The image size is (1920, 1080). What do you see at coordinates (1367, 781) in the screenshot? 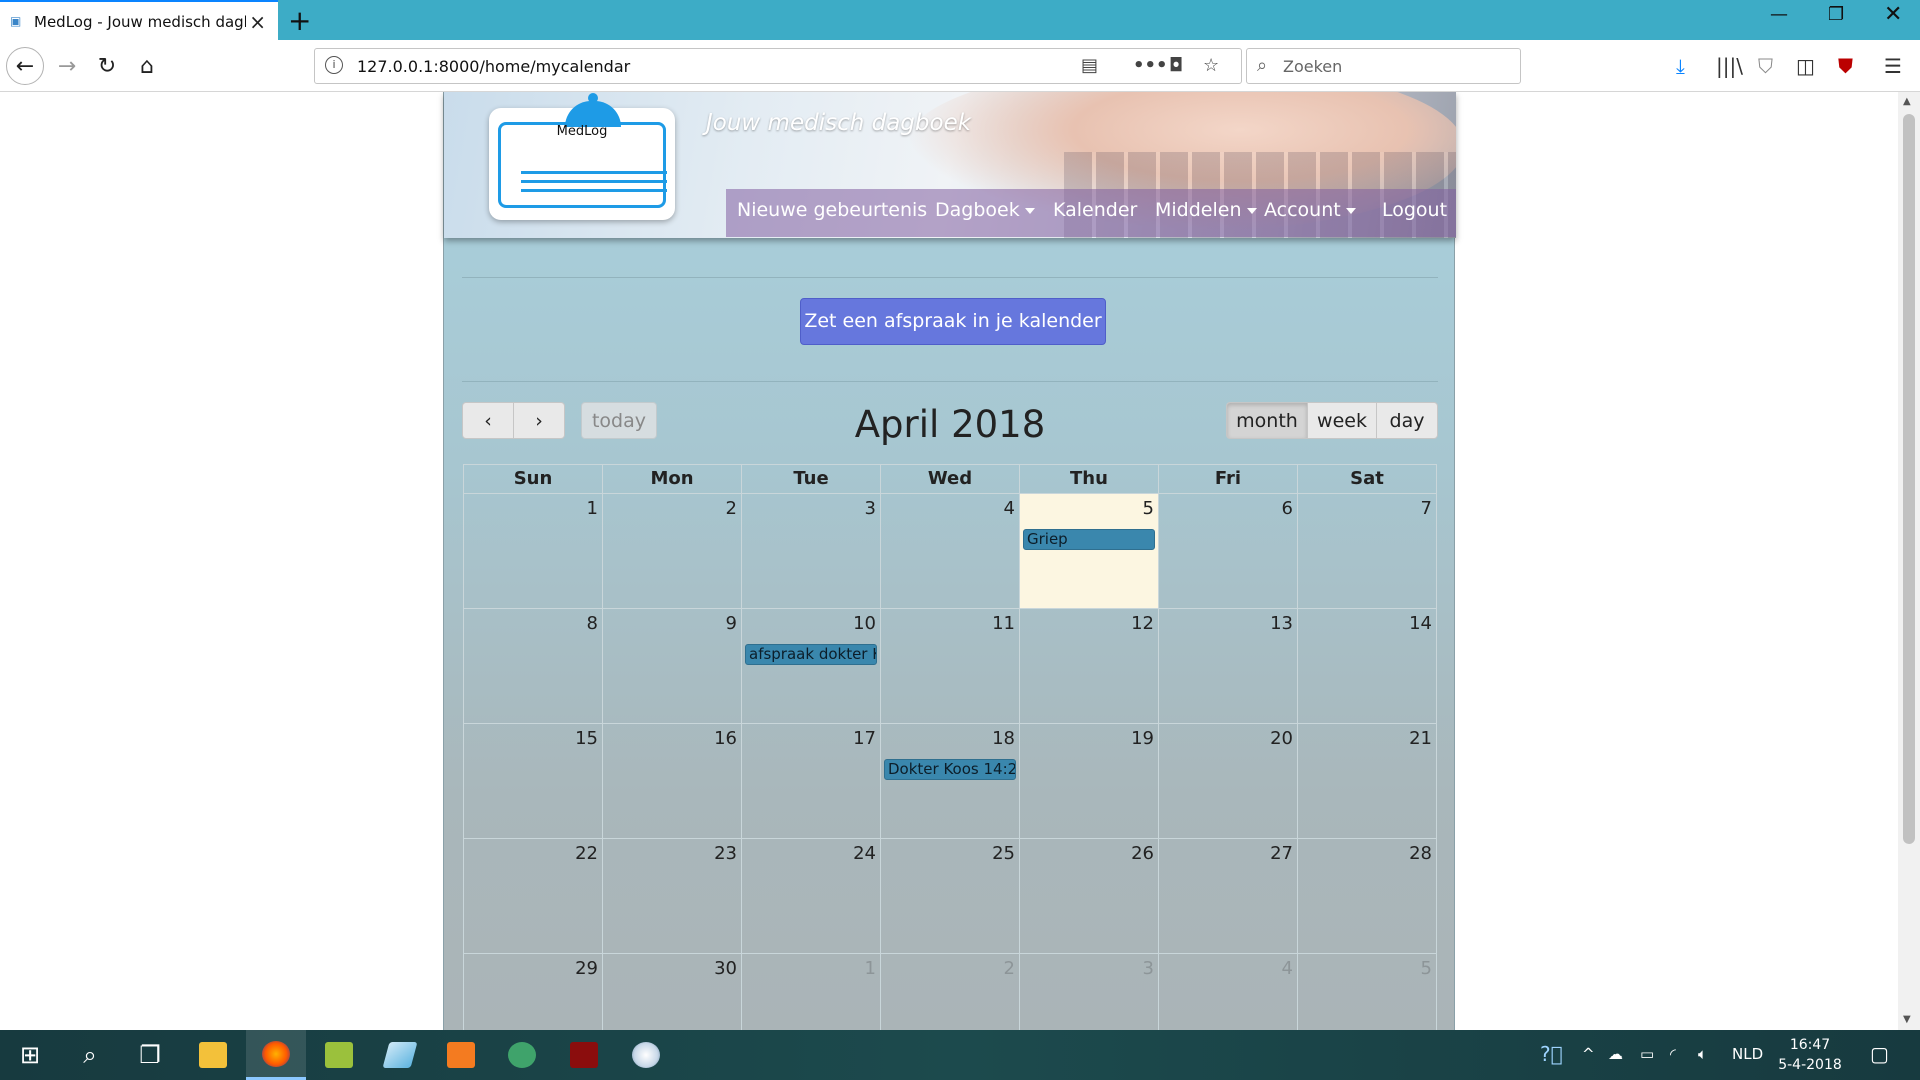
I see `calendar-day-cell: 21` at bounding box center [1367, 781].